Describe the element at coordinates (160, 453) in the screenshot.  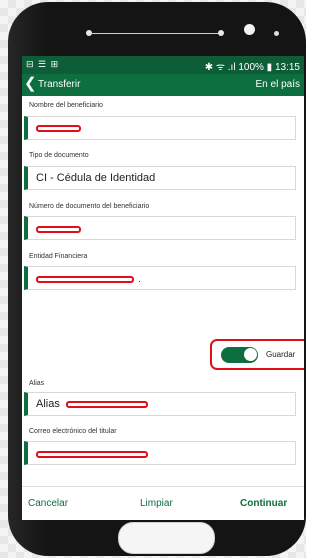
I see `email-field` at that location.